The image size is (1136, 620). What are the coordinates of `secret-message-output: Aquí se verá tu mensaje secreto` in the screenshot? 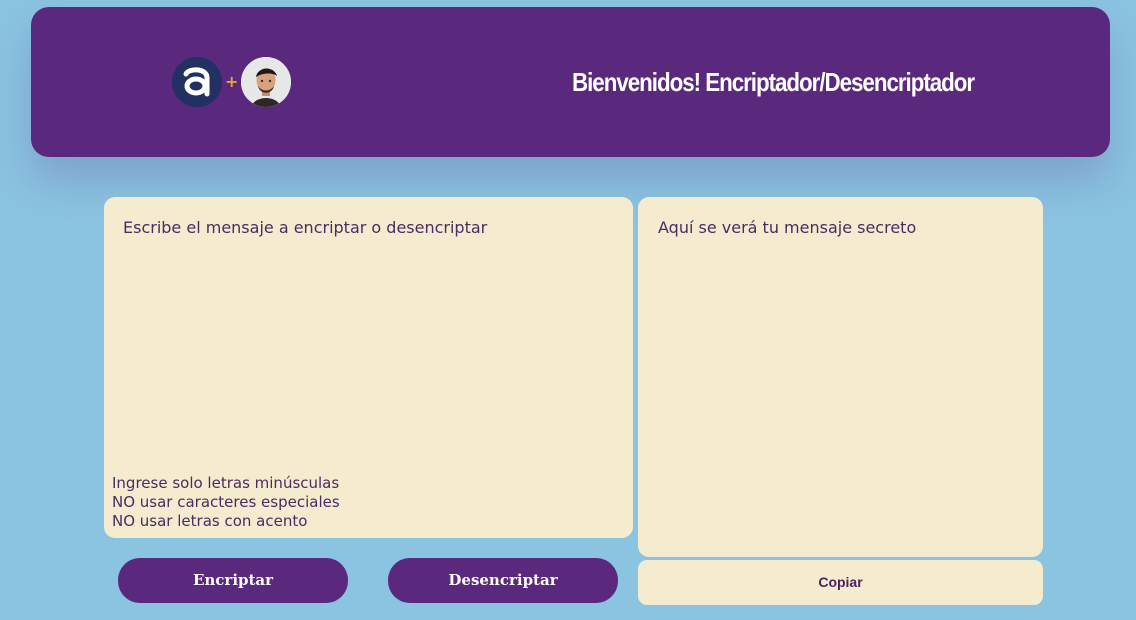 It's located at (787, 227).